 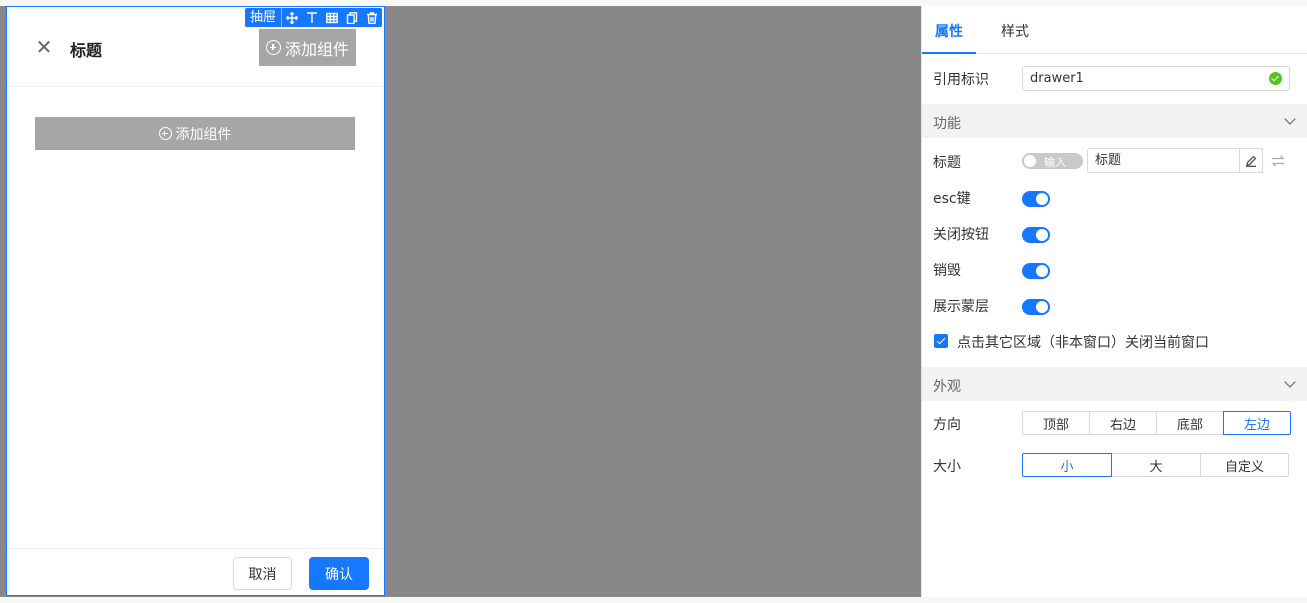 I want to click on section-appearance-title: 外观, so click(x=947, y=387).